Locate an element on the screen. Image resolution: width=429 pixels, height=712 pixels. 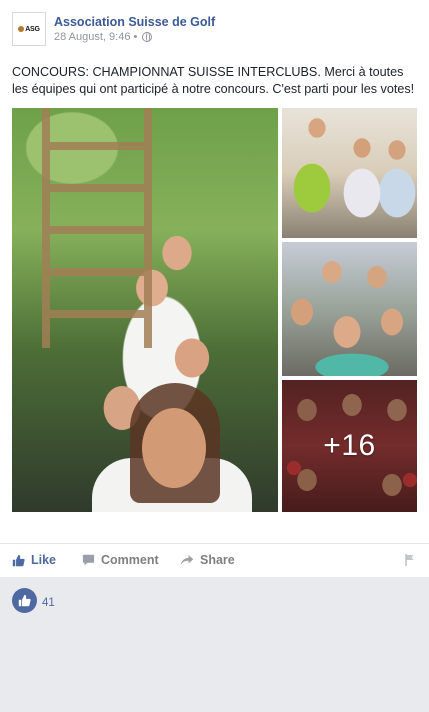
globe-icon is located at coordinates (147, 37).